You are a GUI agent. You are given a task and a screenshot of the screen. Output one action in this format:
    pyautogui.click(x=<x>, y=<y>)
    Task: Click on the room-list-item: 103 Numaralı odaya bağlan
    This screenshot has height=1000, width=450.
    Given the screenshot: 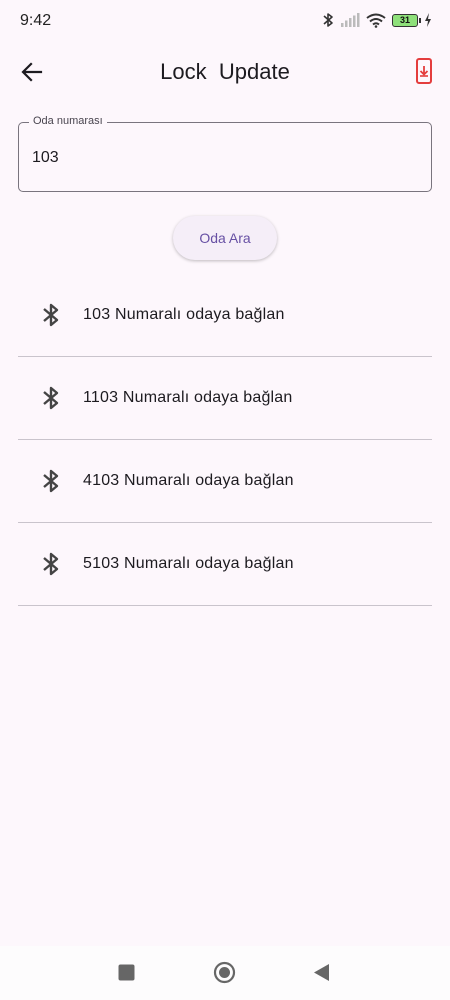 What is the action you would take?
    pyautogui.click(x=225, y=315)
    